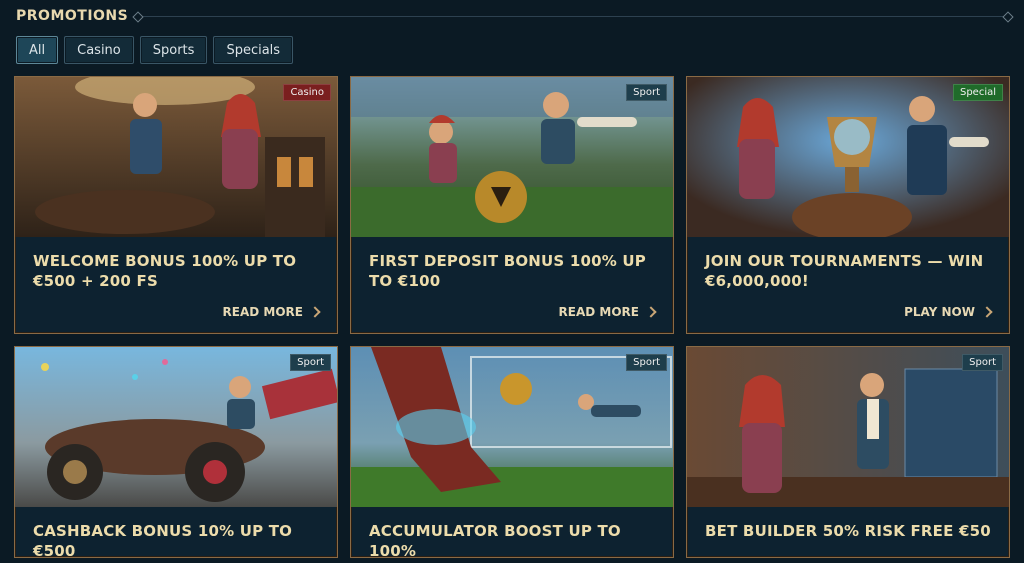 This screenshot has width=1024, height=563. Describe the element at coordinates (163, 541) in the screenshot. I see `promo-title: CASHBACK BONUS 10% UP TO €500` at that location.